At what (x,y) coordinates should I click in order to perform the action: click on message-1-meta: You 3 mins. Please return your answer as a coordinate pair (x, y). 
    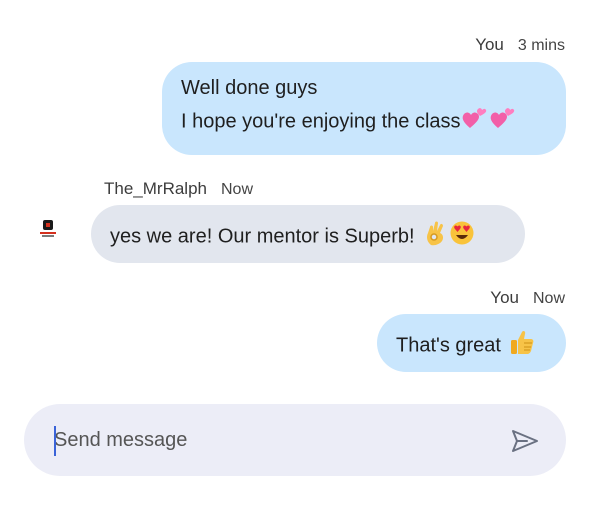
    Looking at the image, I should click on (520, 45).